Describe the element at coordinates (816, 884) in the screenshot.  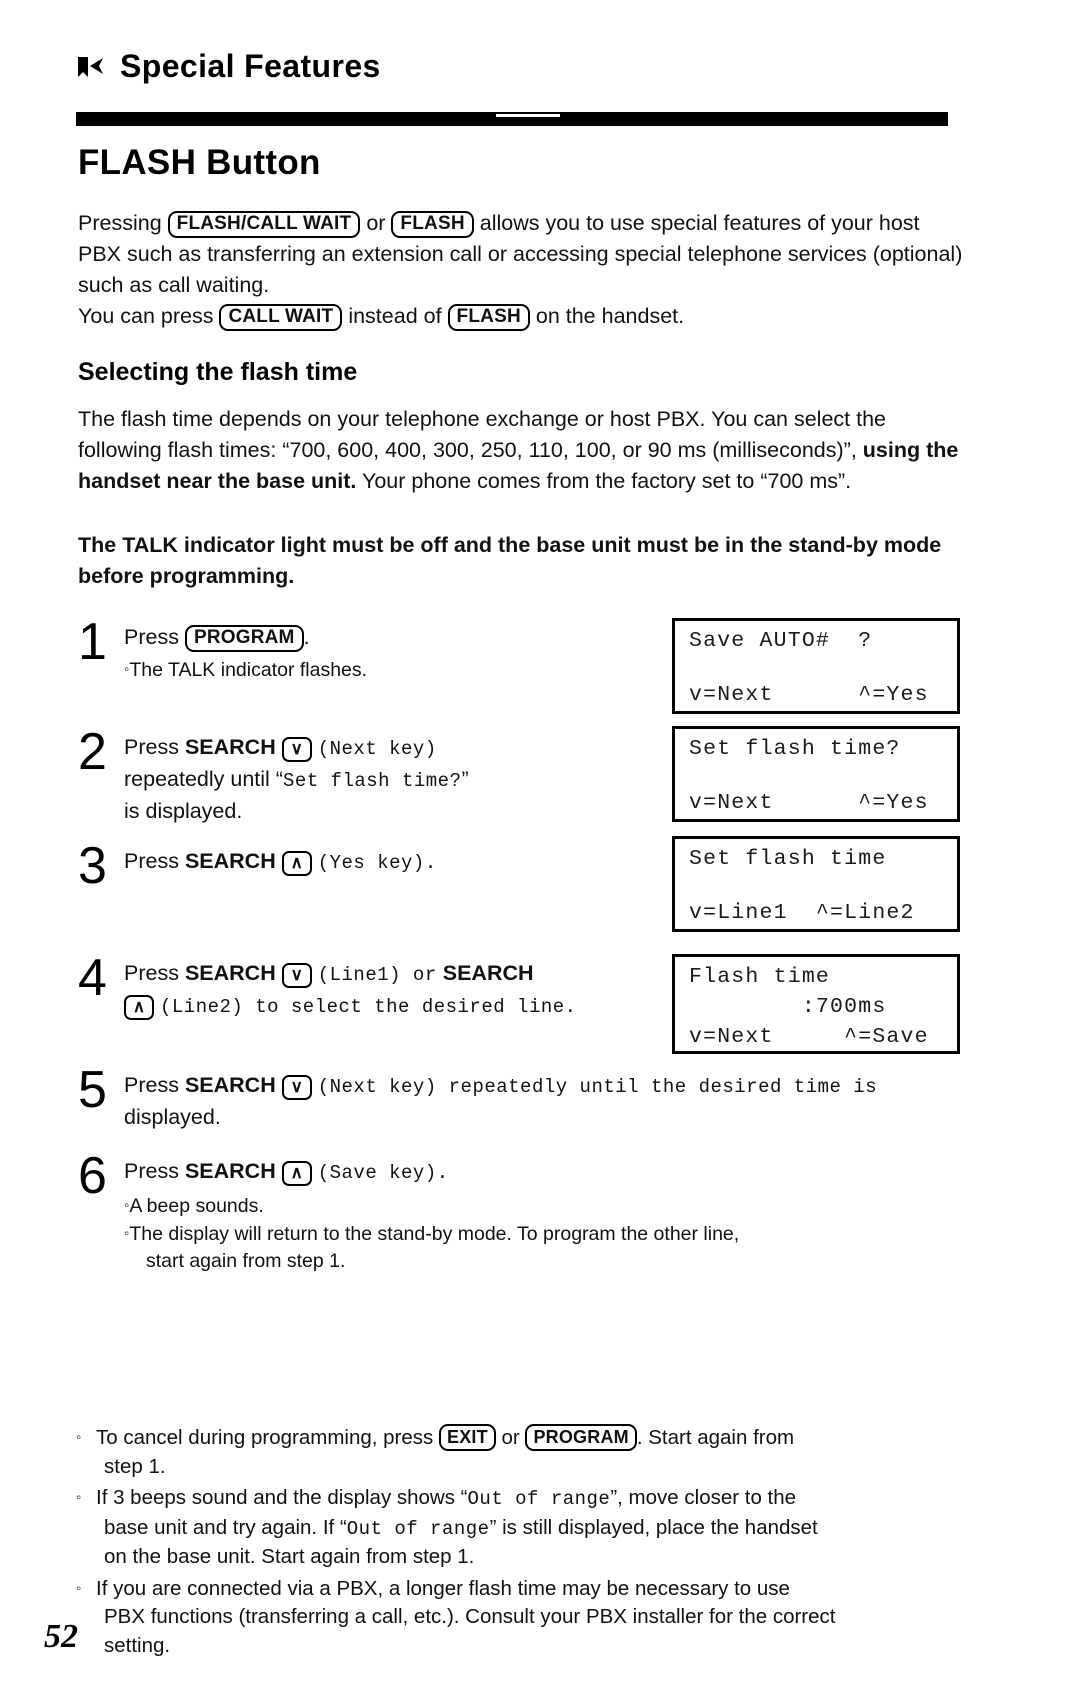
I see `display-step3: Set flash time v=Line1 ^=Line2` at that location.